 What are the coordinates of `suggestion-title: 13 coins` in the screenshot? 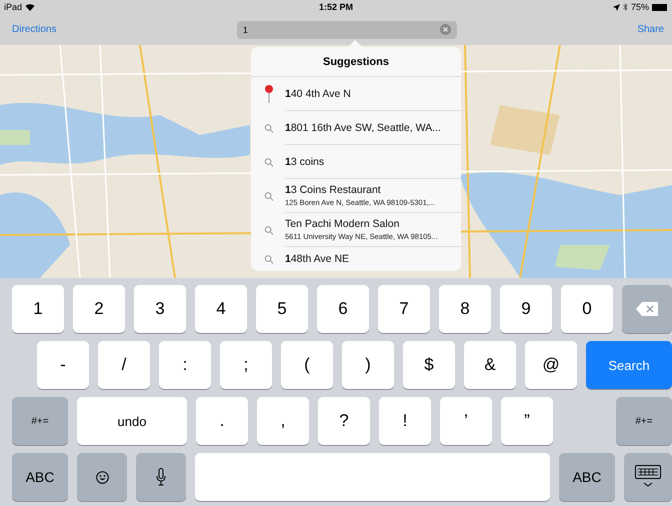 It's located at (305, 162).